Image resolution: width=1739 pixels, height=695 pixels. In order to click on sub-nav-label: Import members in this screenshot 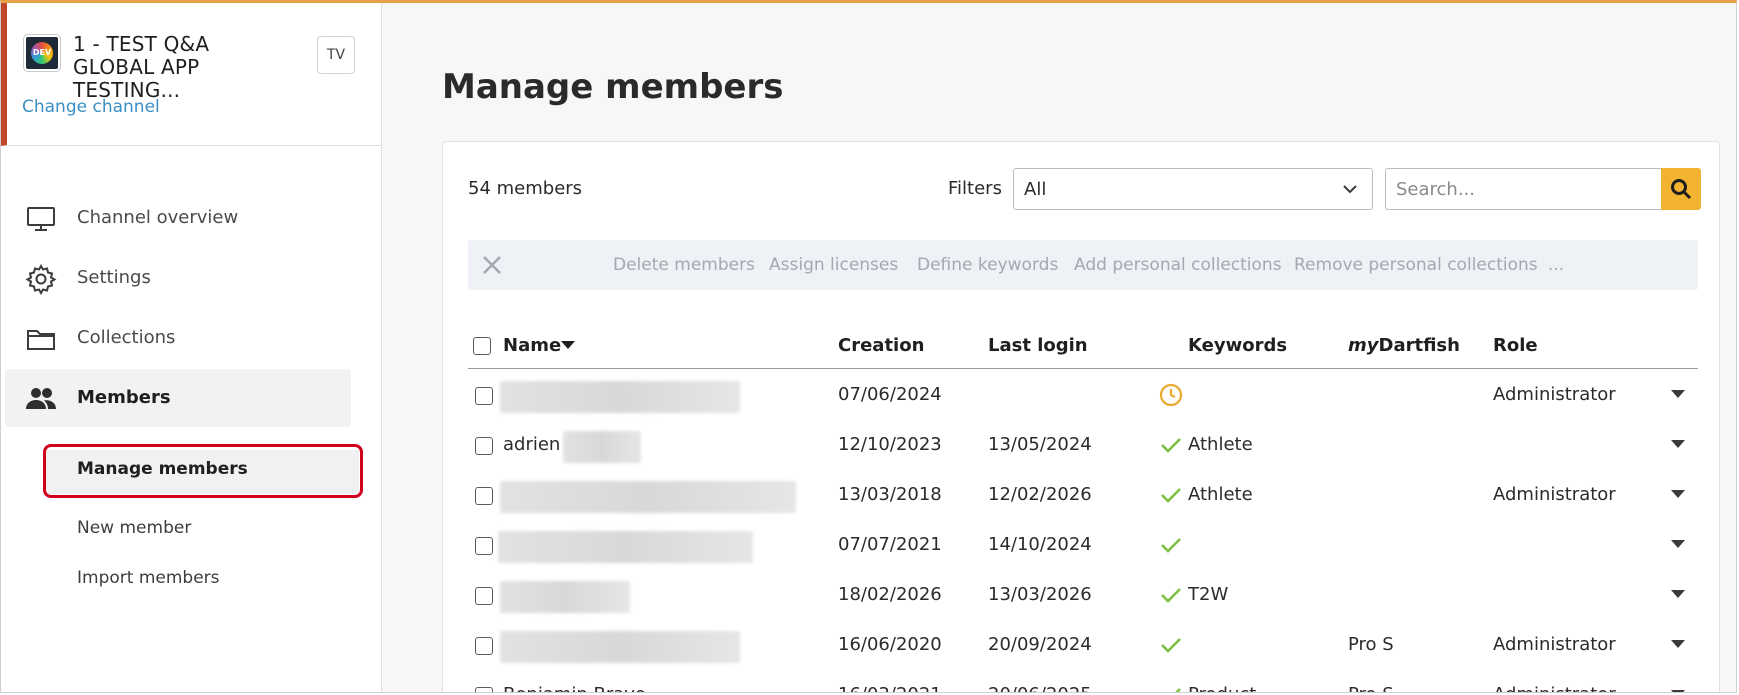, I will do `click(148, 578)`.